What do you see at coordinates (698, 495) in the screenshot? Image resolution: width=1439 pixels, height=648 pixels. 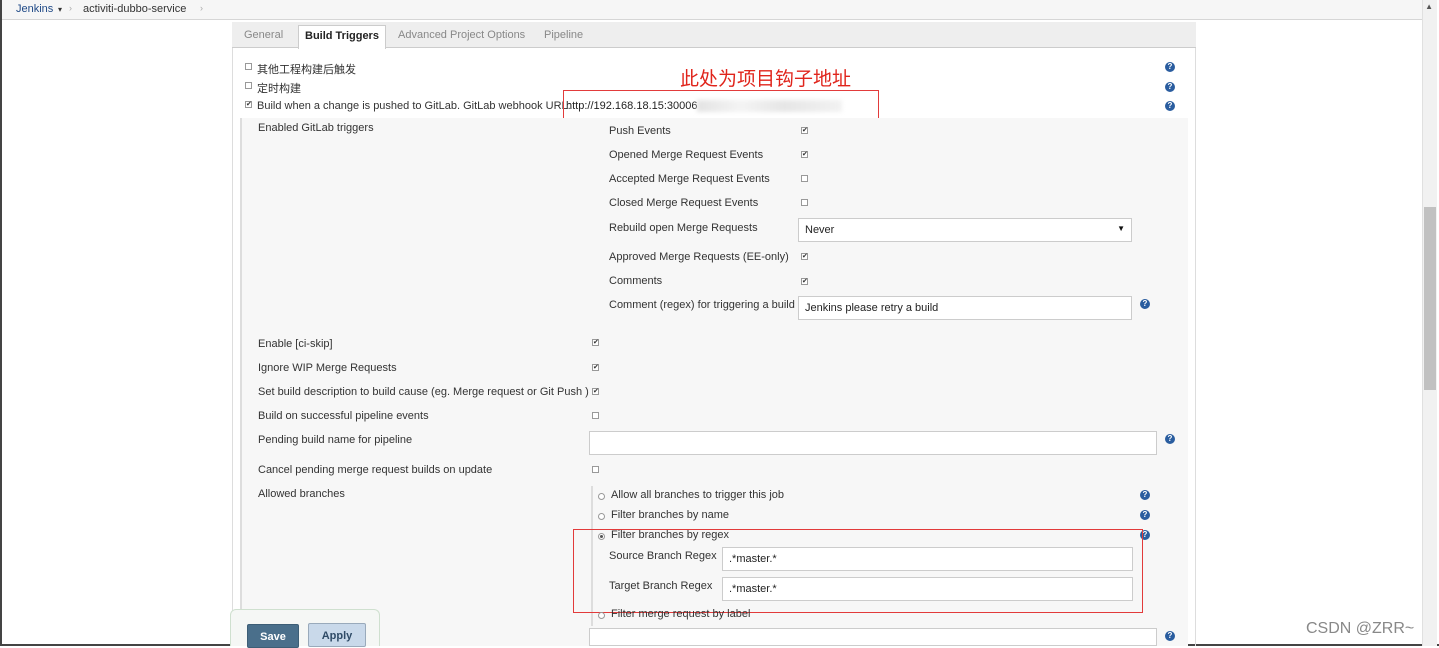 I see `allow-all-label: Allow all branches to trigger this job` at bounding box center [698, 495].